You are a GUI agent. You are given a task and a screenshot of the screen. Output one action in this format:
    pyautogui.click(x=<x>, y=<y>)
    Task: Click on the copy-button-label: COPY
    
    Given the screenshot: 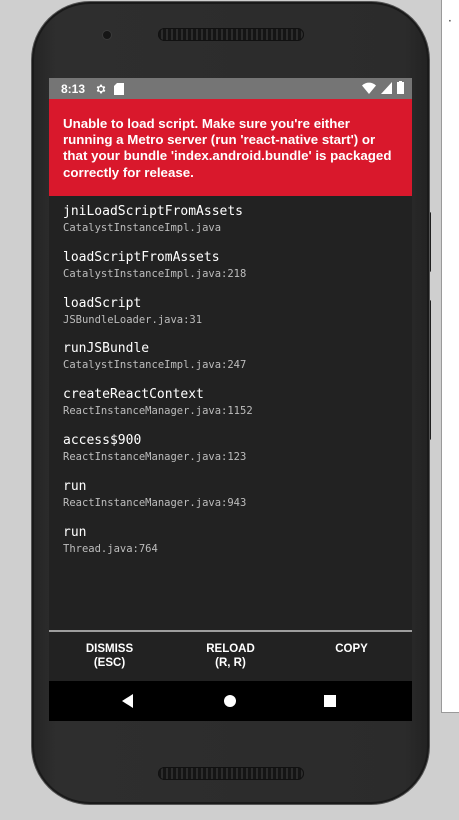 What is the action you would take?
    pyautogui.click(x=351, y=649)
    